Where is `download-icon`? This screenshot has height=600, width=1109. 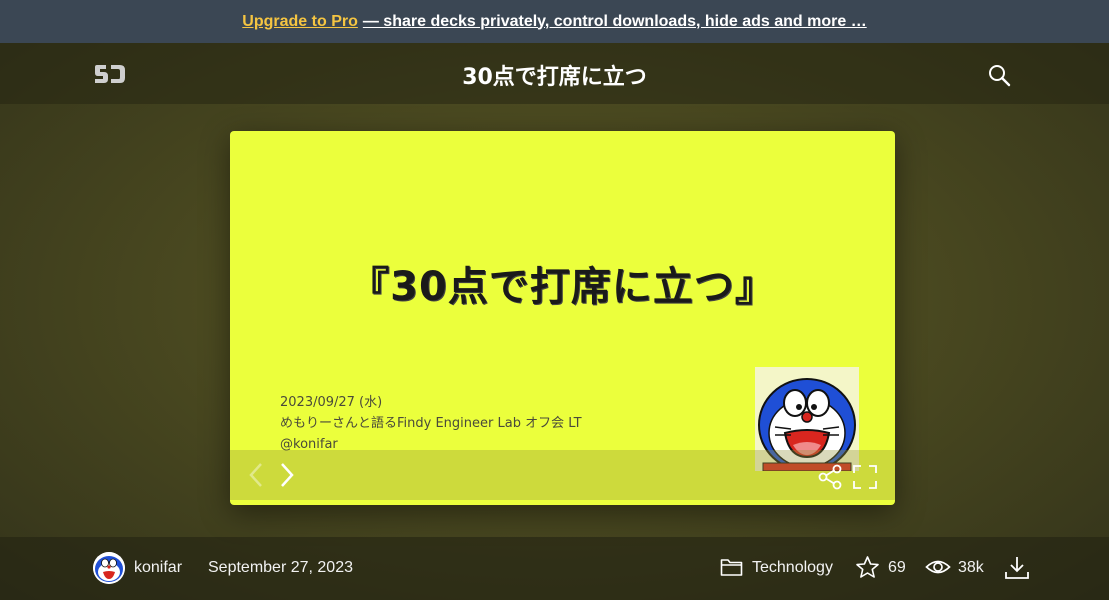
download-icon is located at coordinates (1017, 568).